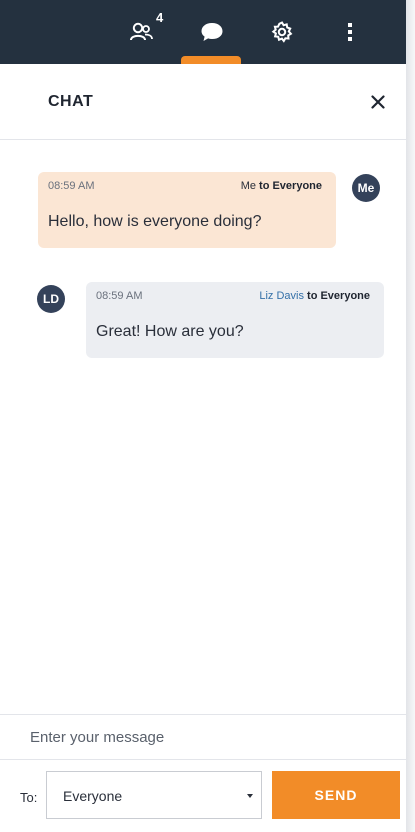  Describe the element at coordinates (366, 188) in the screenshot. I see `avatar: Me` at that location.